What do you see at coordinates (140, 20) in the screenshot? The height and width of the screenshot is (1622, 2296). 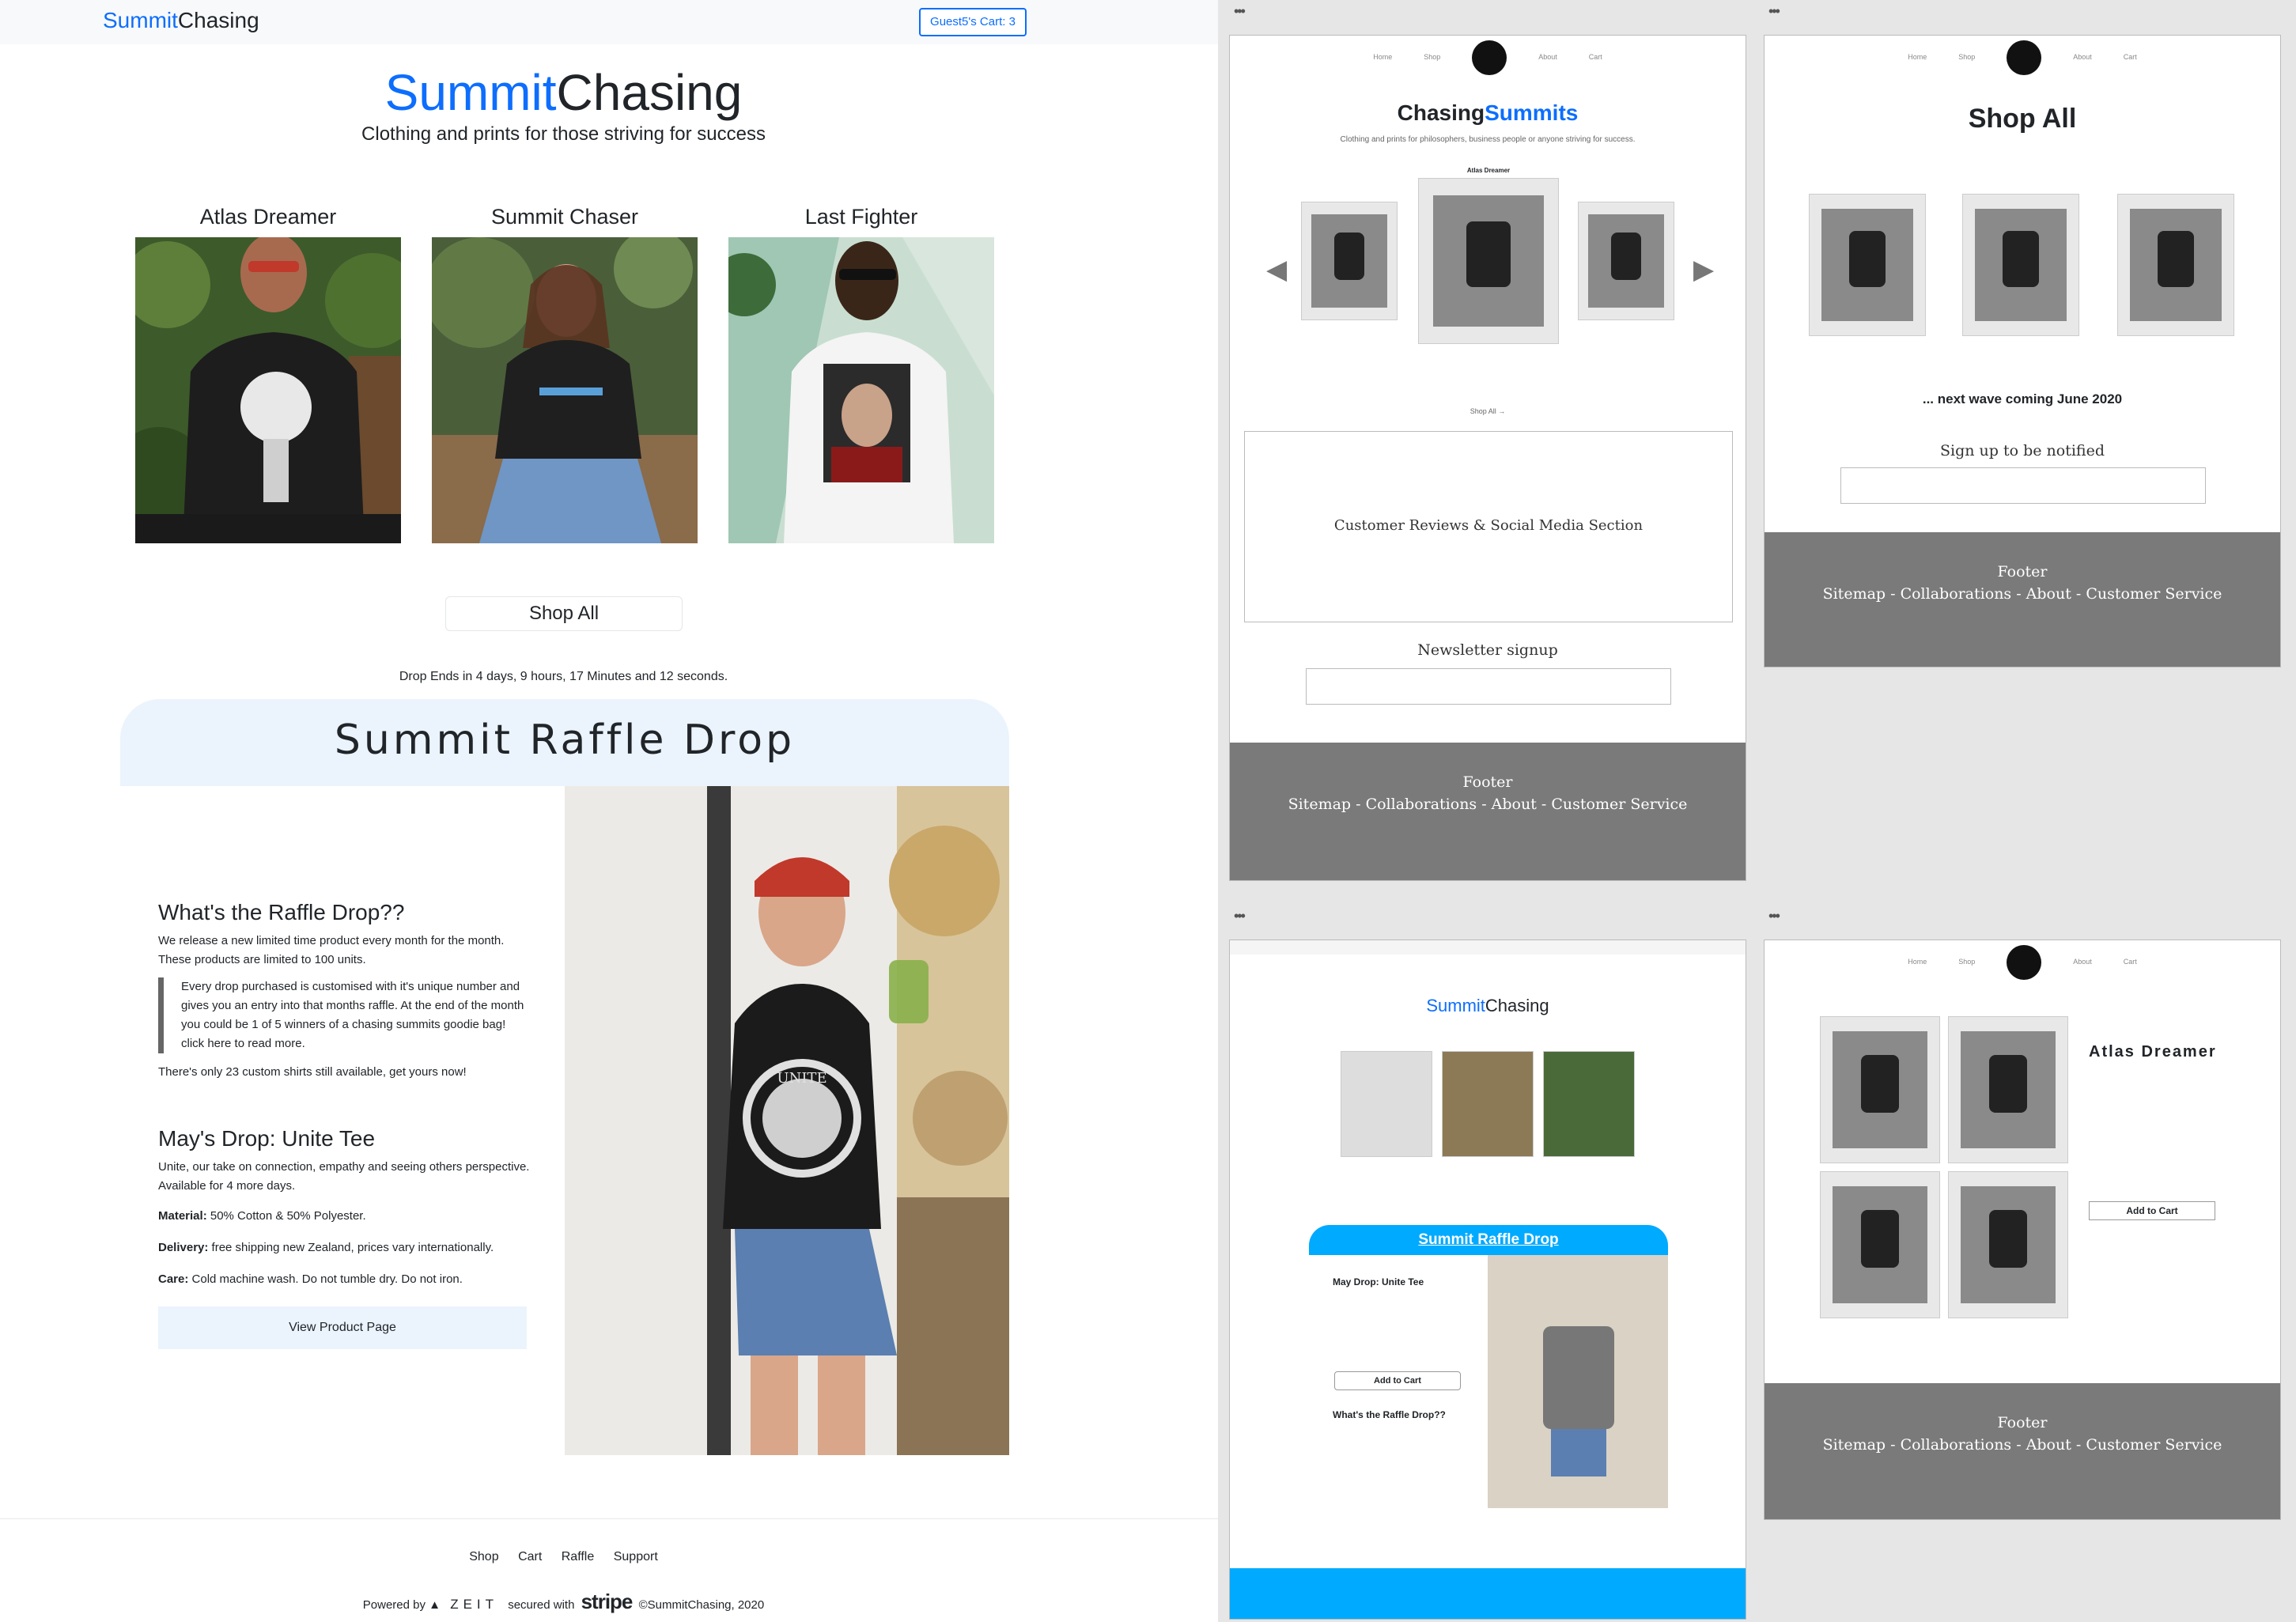 I see `nav-brand-part1: Summit` at bounding box center [140, 20].